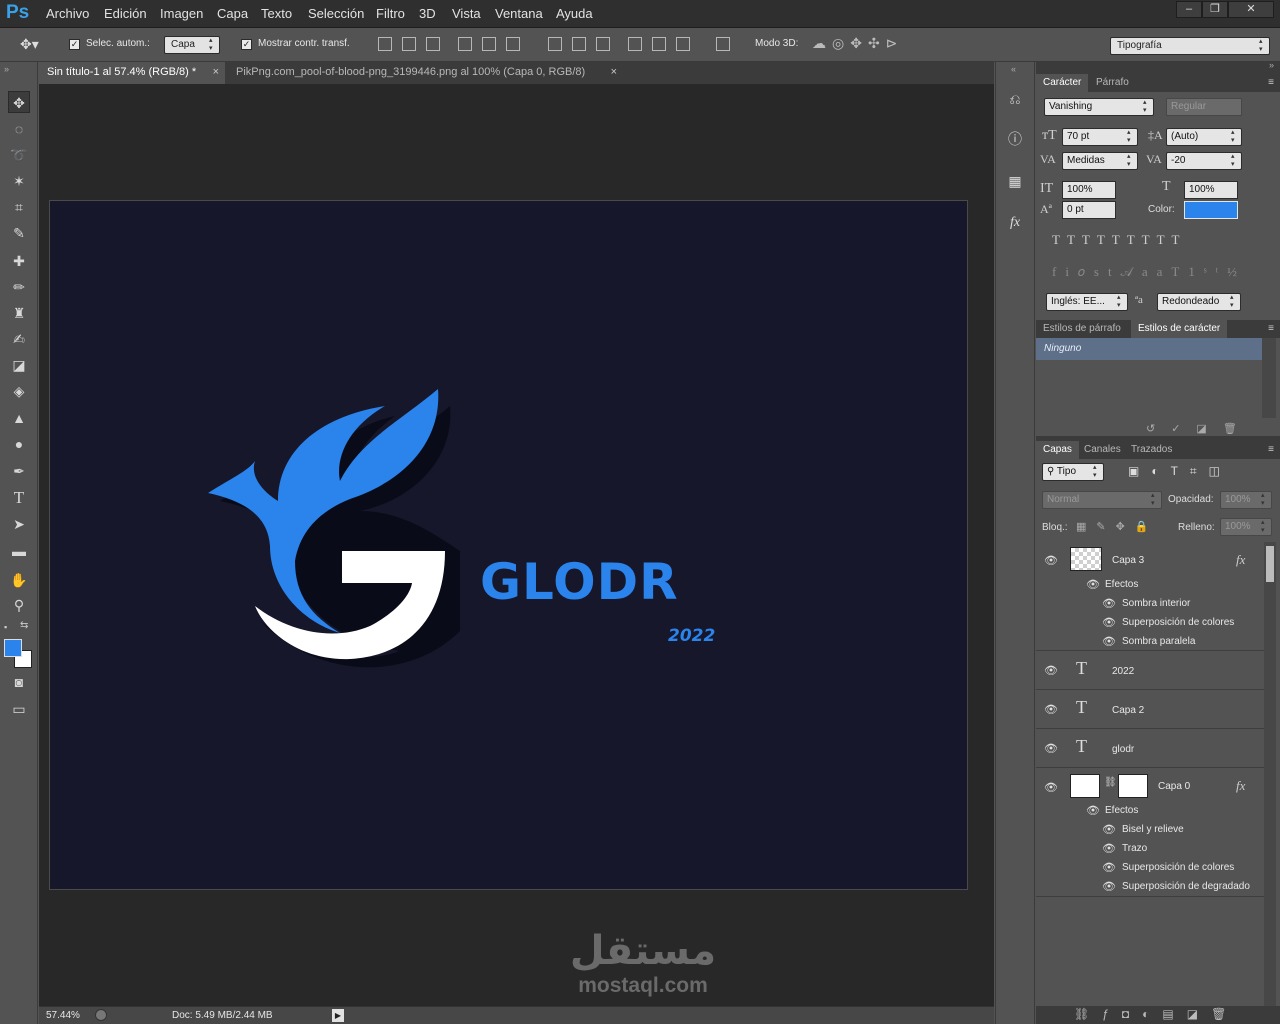 The height and width of the screenshot is (1024, 1280). Describe the element at coordinates (857, 43) in the screenshot. I see `3d-tools-icon: ☁◎✥✣⊳` at that location.